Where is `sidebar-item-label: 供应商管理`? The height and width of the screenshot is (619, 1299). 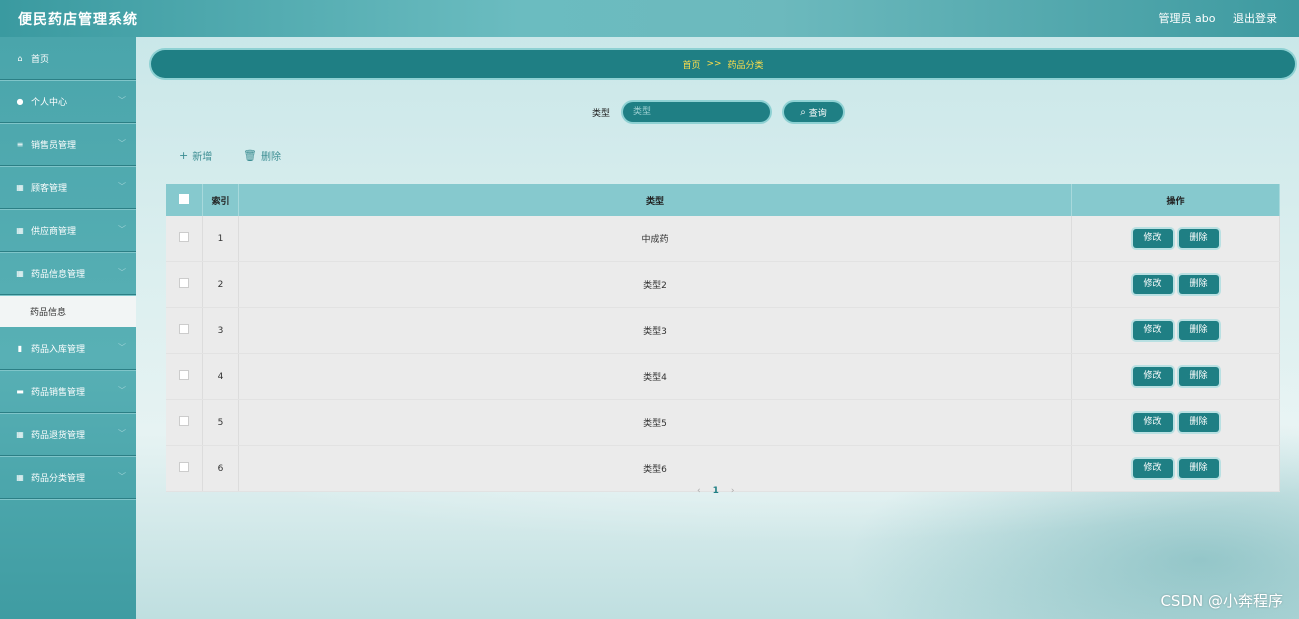 sidebar-item-label: 供应商管理 is located at coordinates (54, 231).